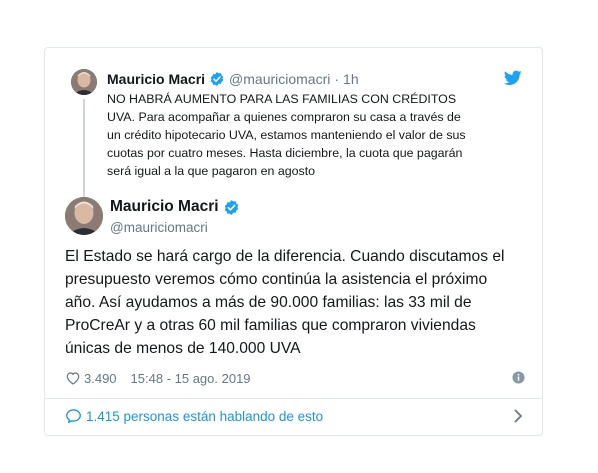 The height and width of the screenshot is (473, 598). What do you see at coordinates (293, 398) in the screenshot?
I see `card-divider` at bounding box center [293, 398].